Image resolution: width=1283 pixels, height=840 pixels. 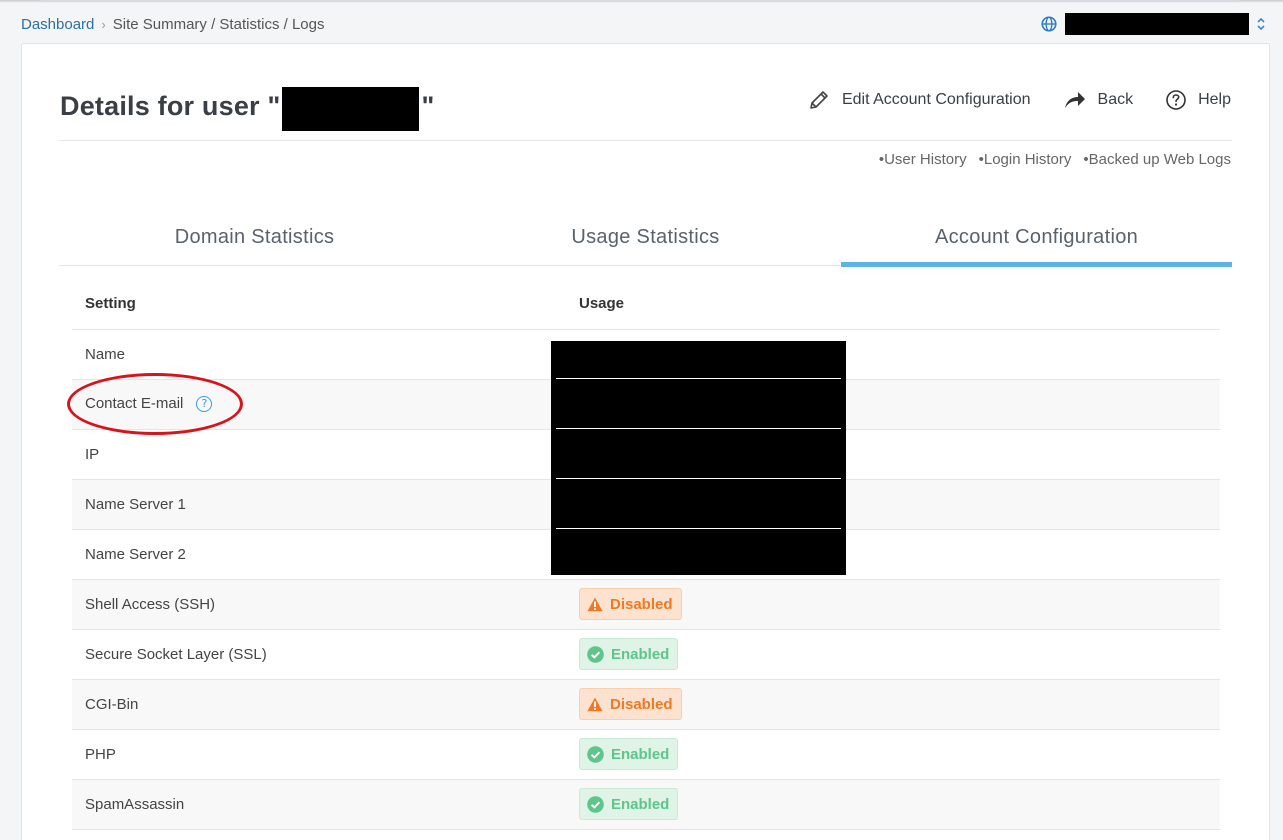 I want to click on help-label: Help, so click(x=1214, y=99).